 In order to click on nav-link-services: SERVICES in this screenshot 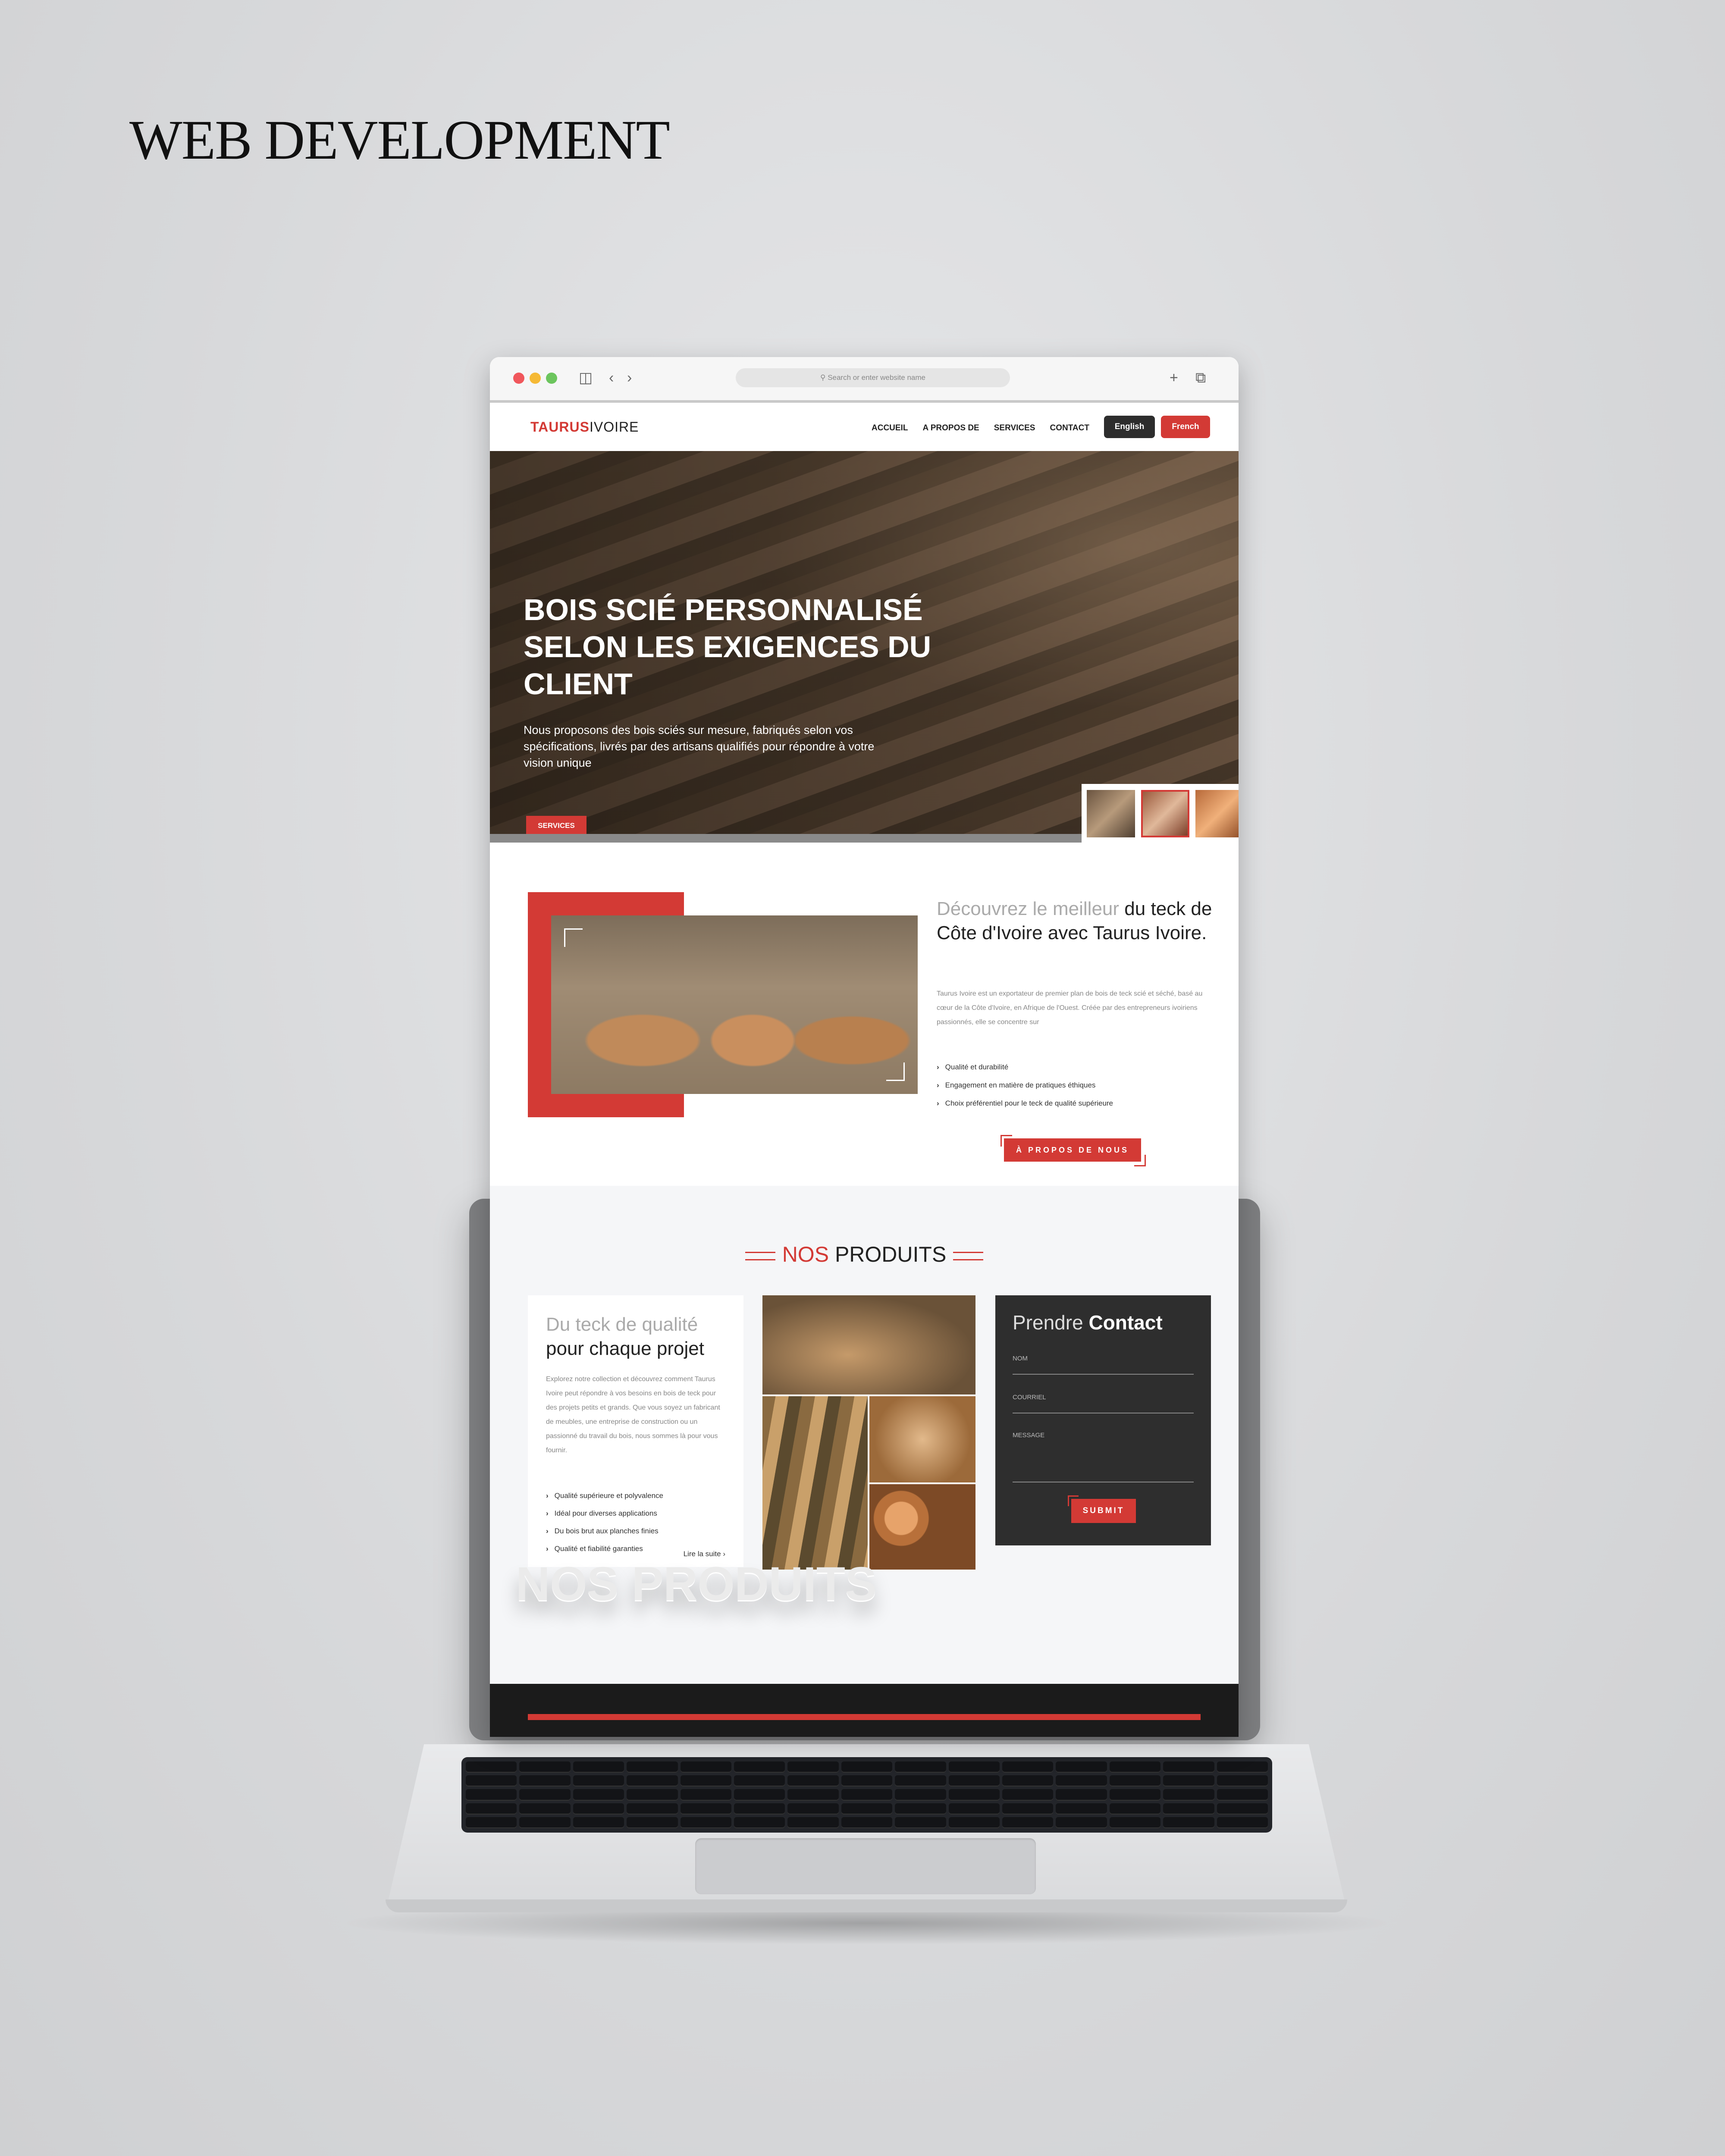, I will do `click(1014, 428)`.